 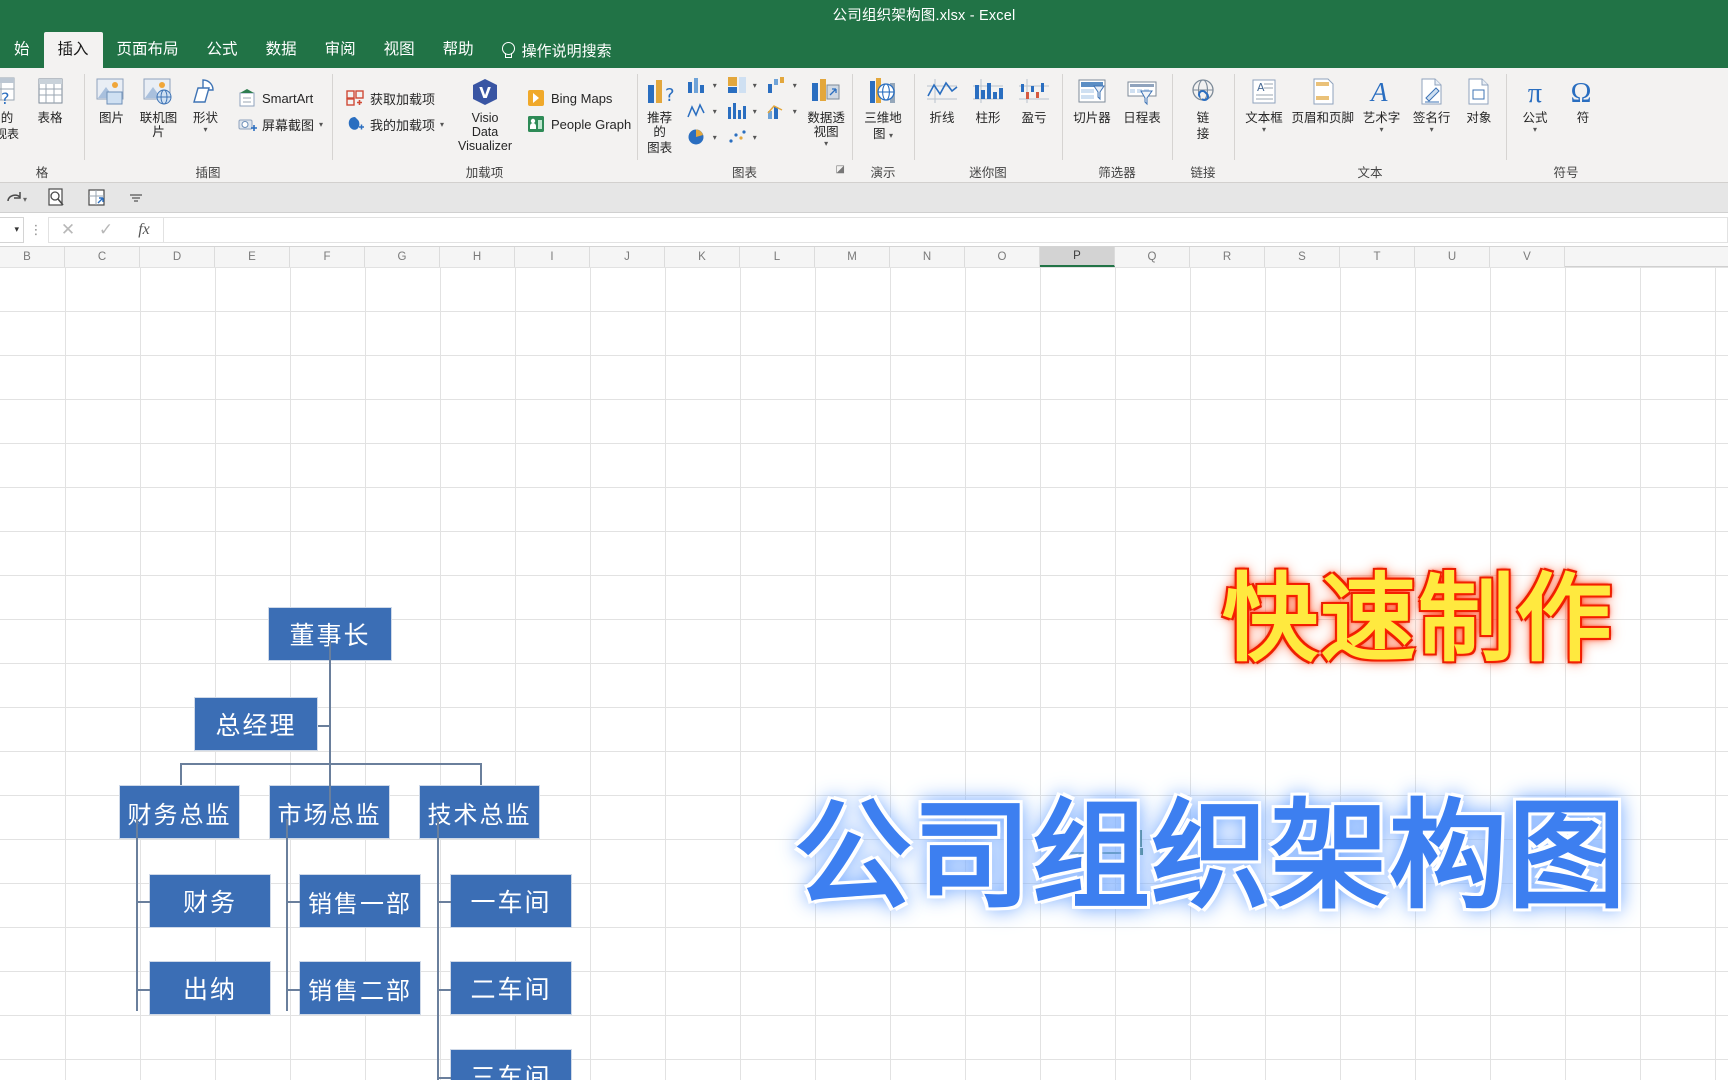 I want to click on shapes-caret-icon: ▾, so click(x=205, y=129).